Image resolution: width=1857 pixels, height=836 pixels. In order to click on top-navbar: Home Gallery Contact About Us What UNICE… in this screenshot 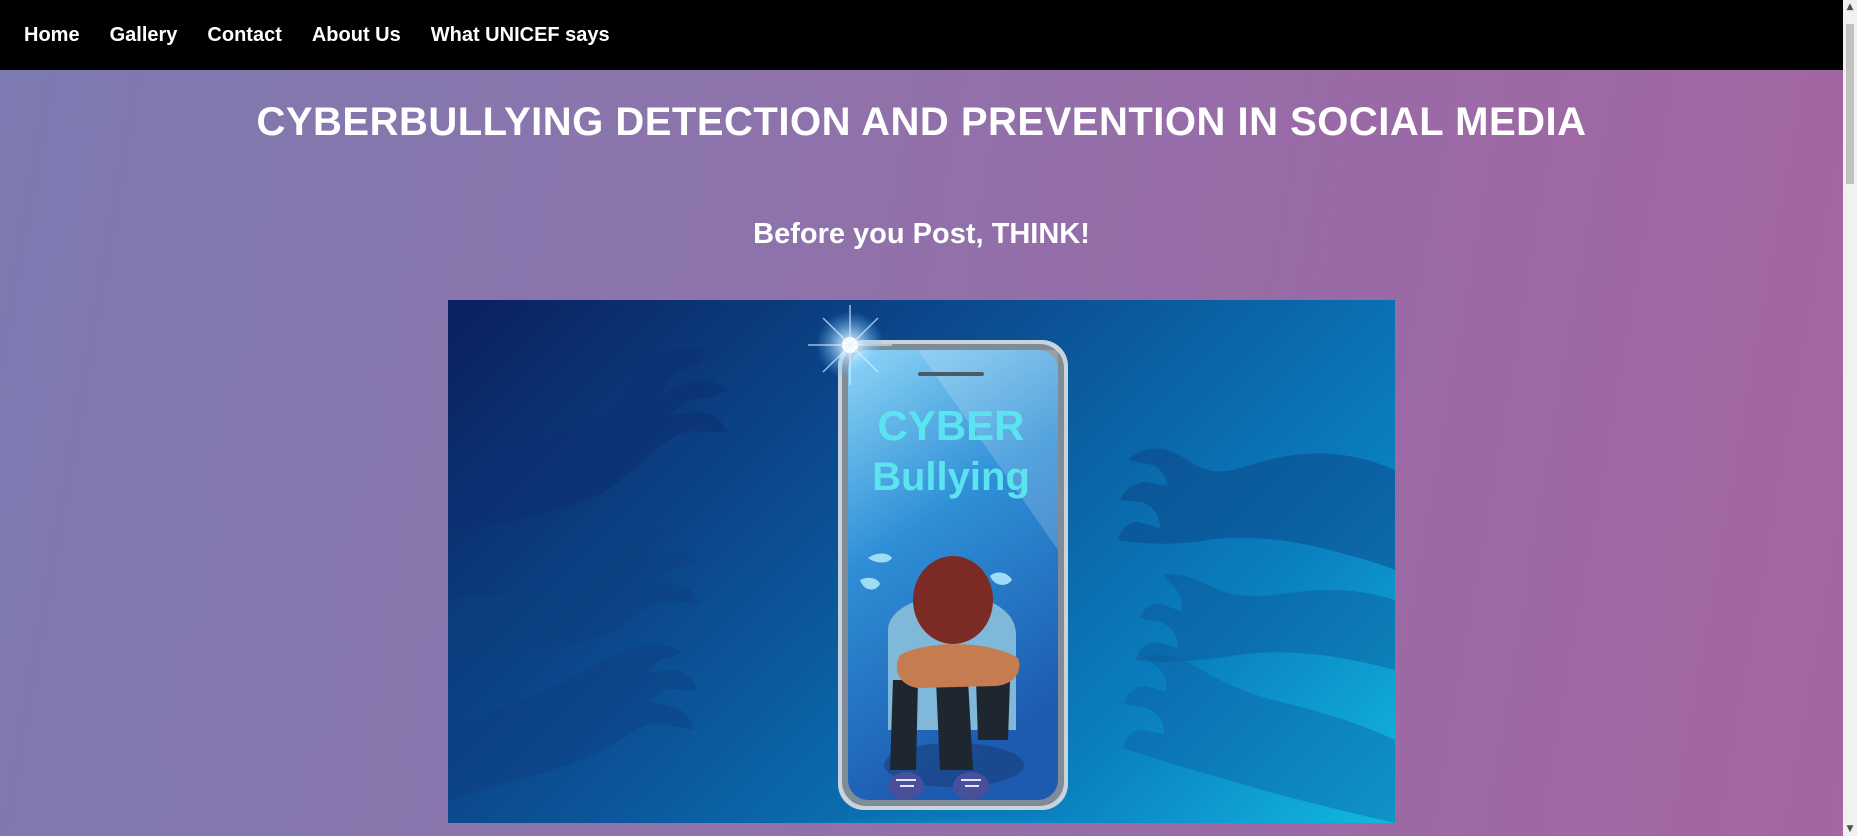, I will do `click(921, 35)`.